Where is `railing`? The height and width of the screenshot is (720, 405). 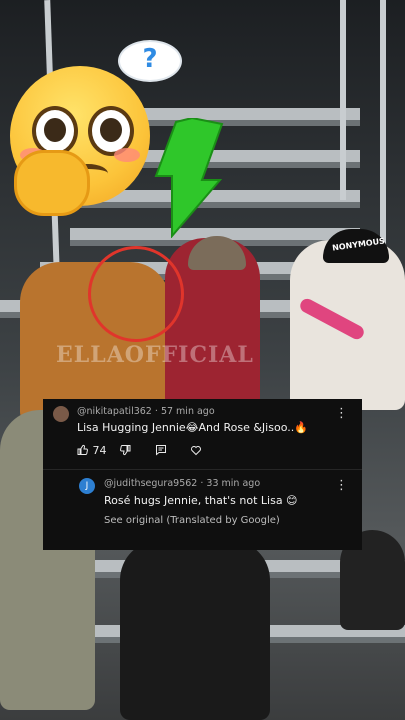
railing is located at coordinates (343, 100).